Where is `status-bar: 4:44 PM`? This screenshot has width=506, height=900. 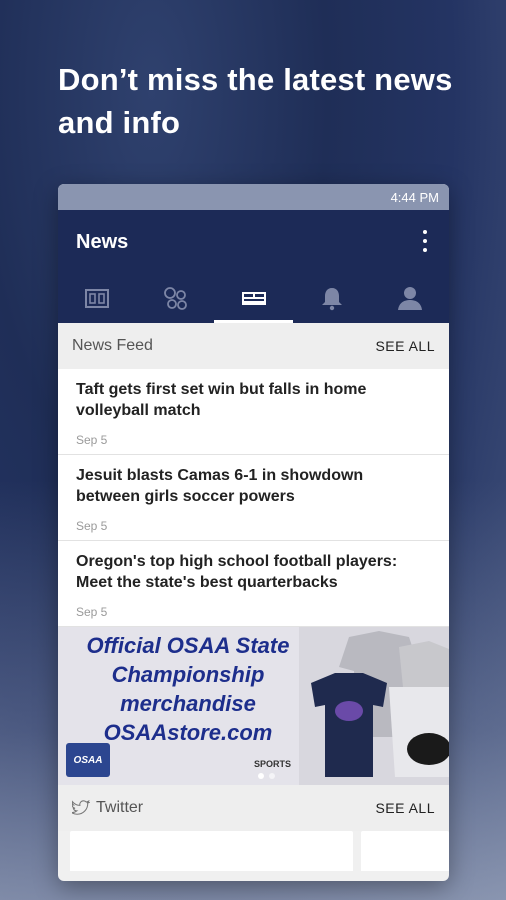
status-bar: 4:44 PM is located at coordinates (253, 197).